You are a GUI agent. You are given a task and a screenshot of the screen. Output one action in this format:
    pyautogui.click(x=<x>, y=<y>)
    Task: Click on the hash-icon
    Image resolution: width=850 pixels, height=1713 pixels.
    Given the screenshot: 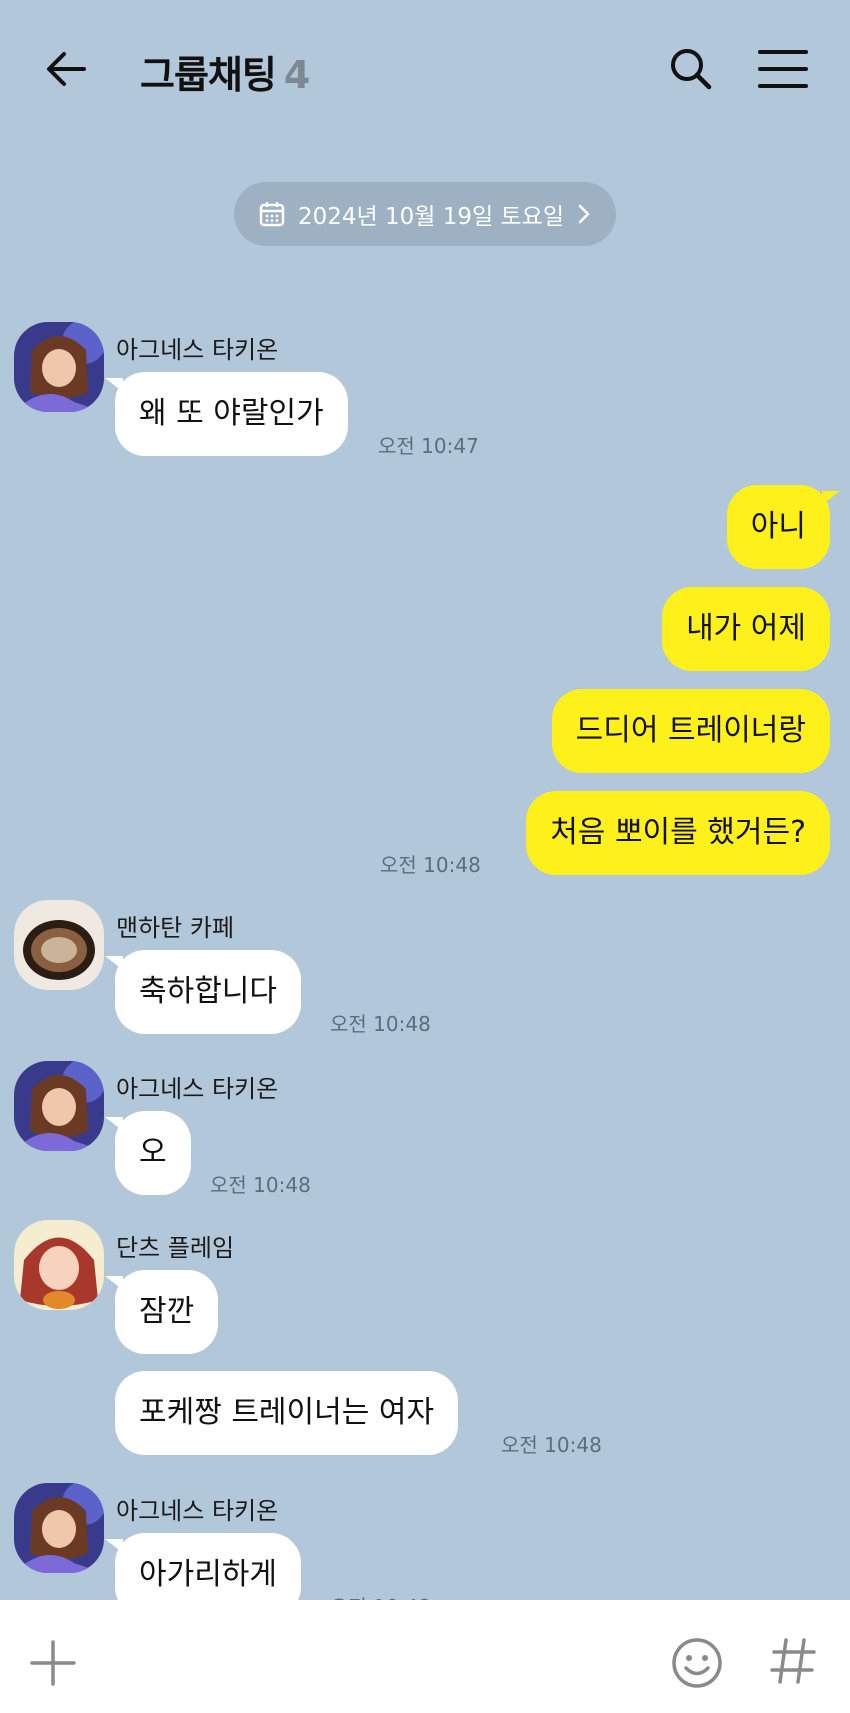 What is the action you would take?
    pyautogui.click(x=793, y=1661)
    